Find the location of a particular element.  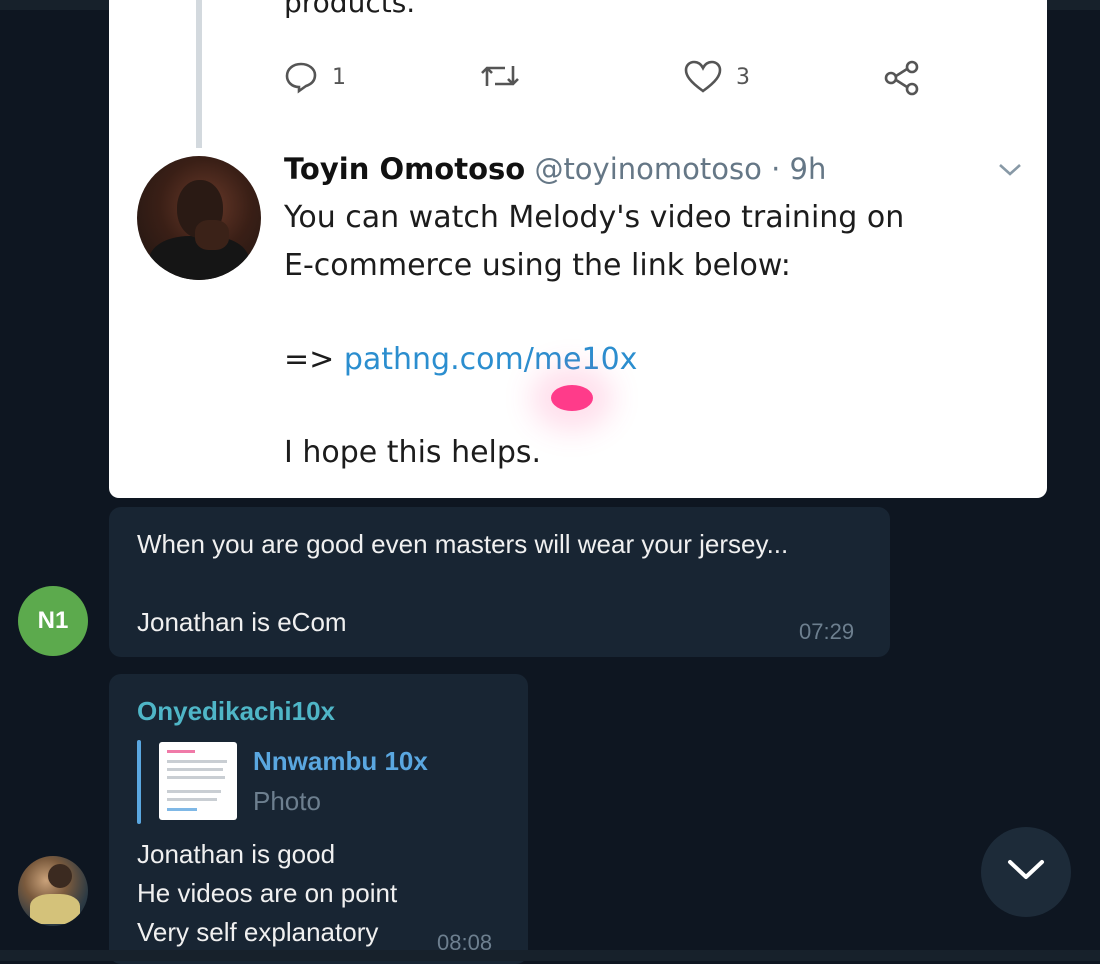

retweet-icon is located at coordinates (500, 76).